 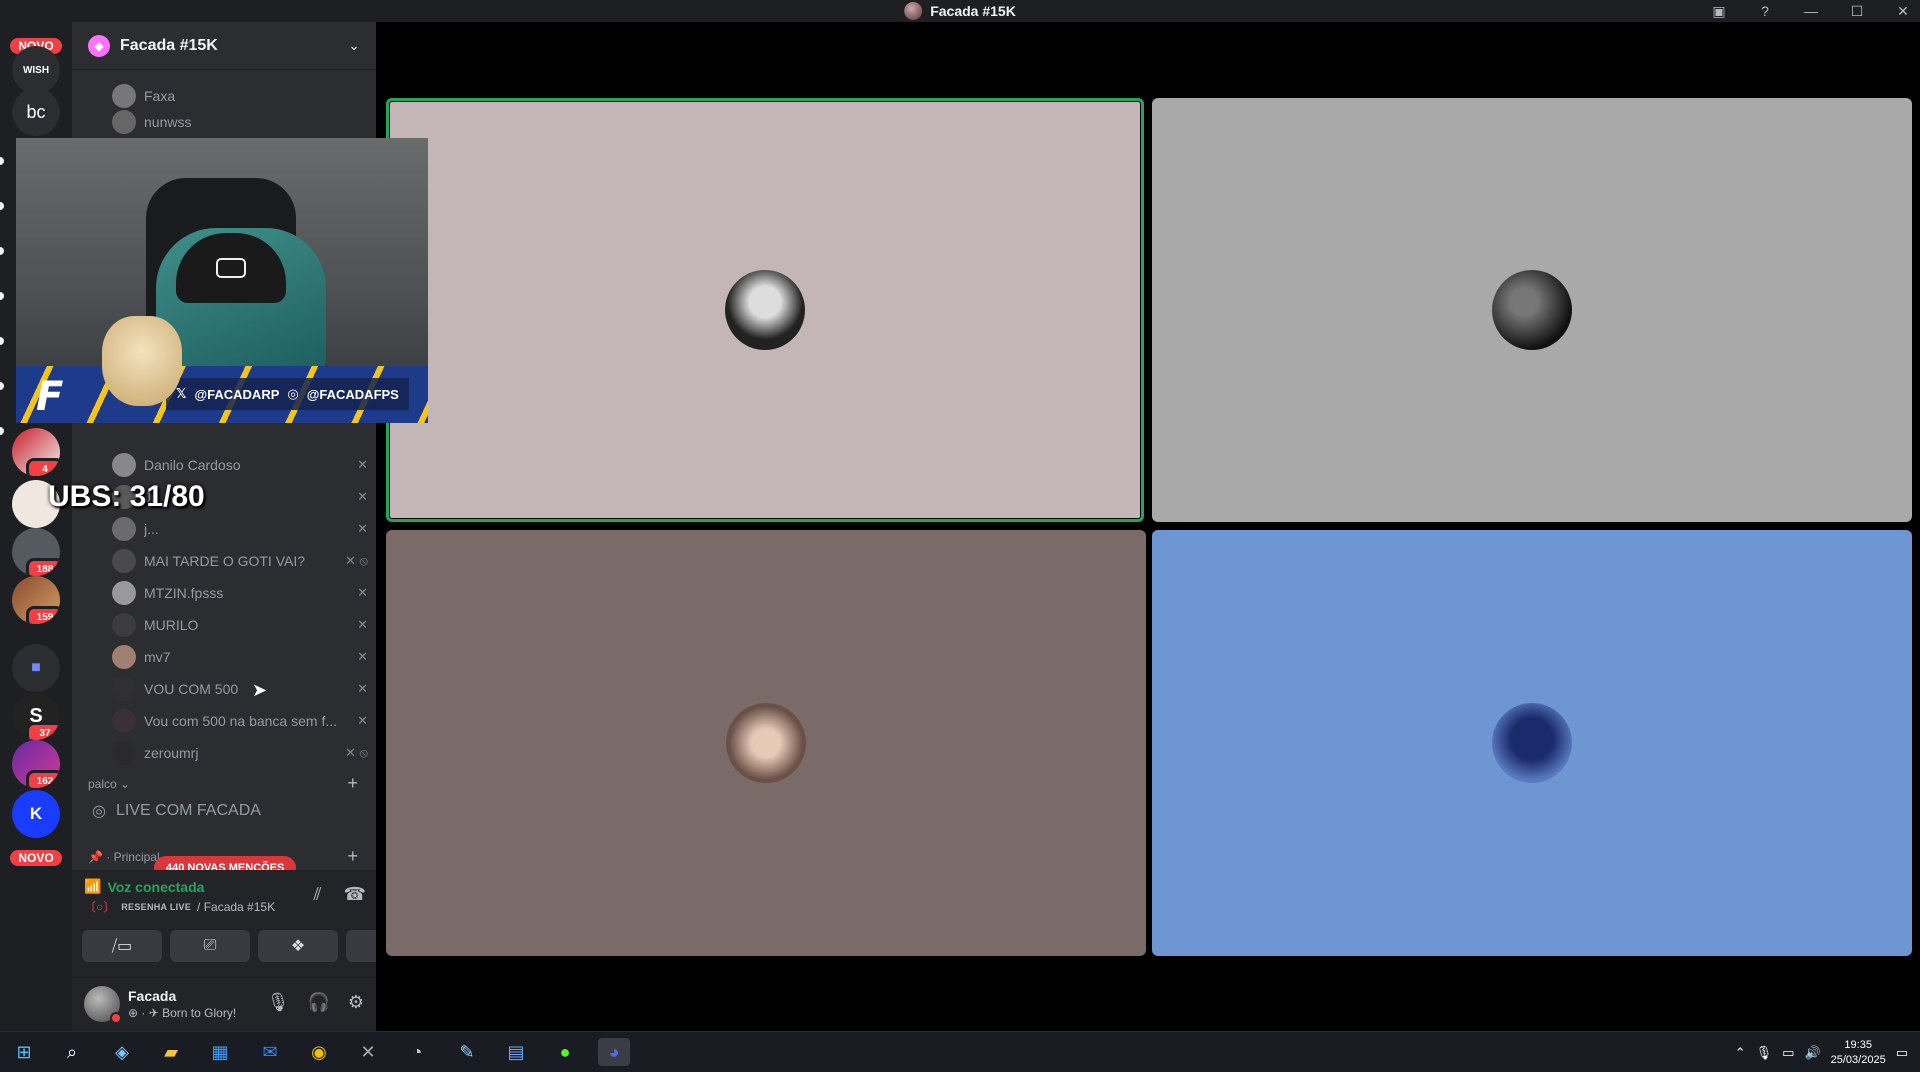 What do you see at coordinates (126, 496) in the screenshot?
I see `subs-counter: UBS: 31/80` at bounding box center [126, 496].